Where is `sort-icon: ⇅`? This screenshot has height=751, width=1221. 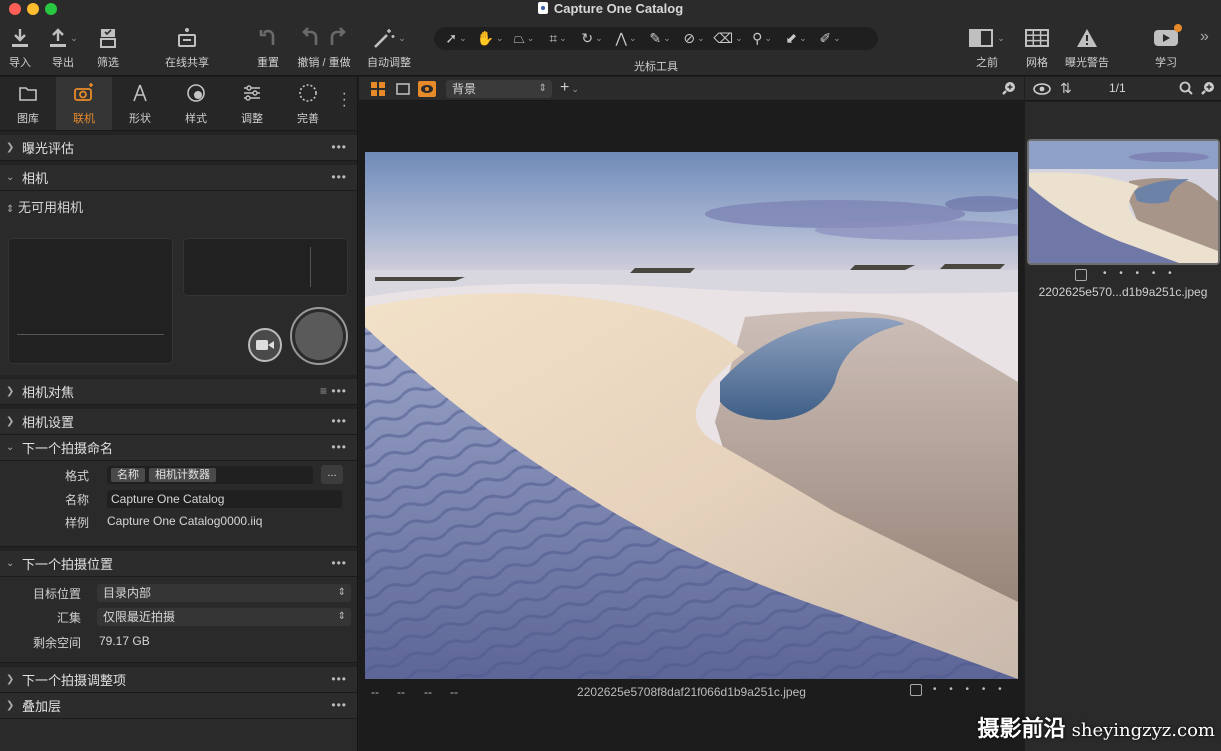
sort-icon: ⇅ is located at coordinates (1066, 88).